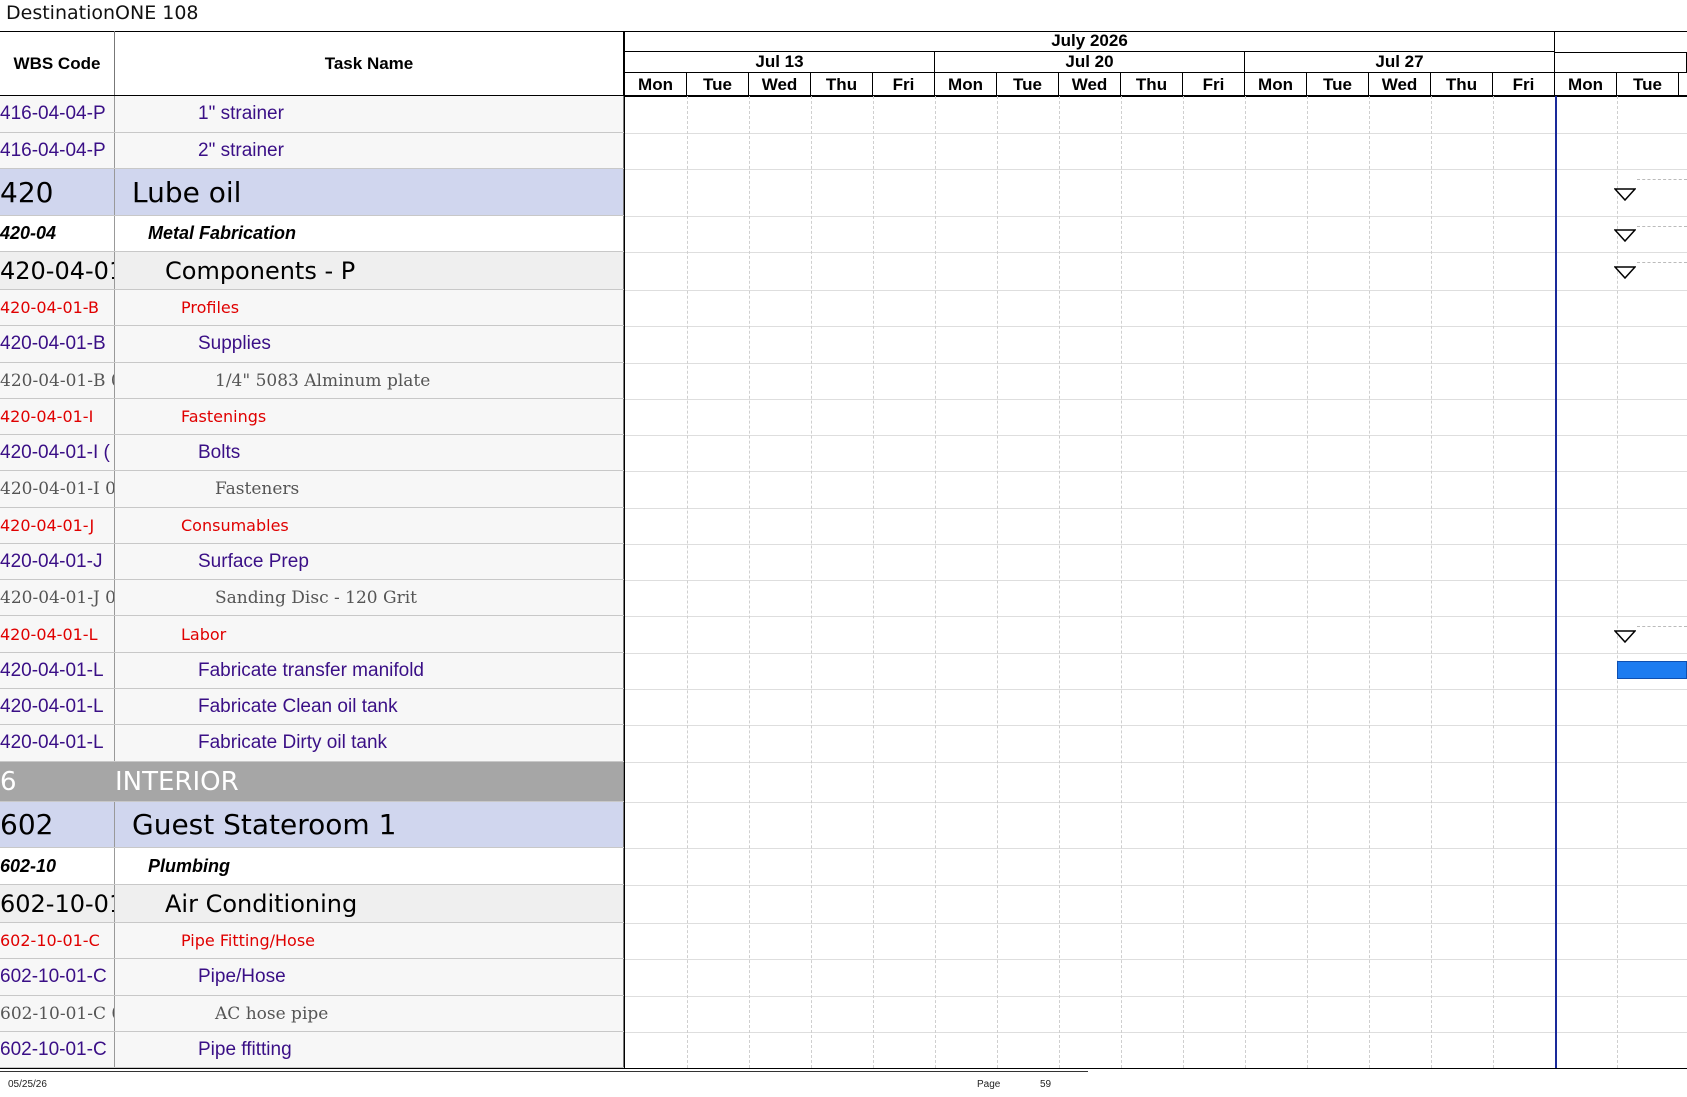  I want to click on task-name-cell: Pipe Fitting/Hose, so click(369, 940).